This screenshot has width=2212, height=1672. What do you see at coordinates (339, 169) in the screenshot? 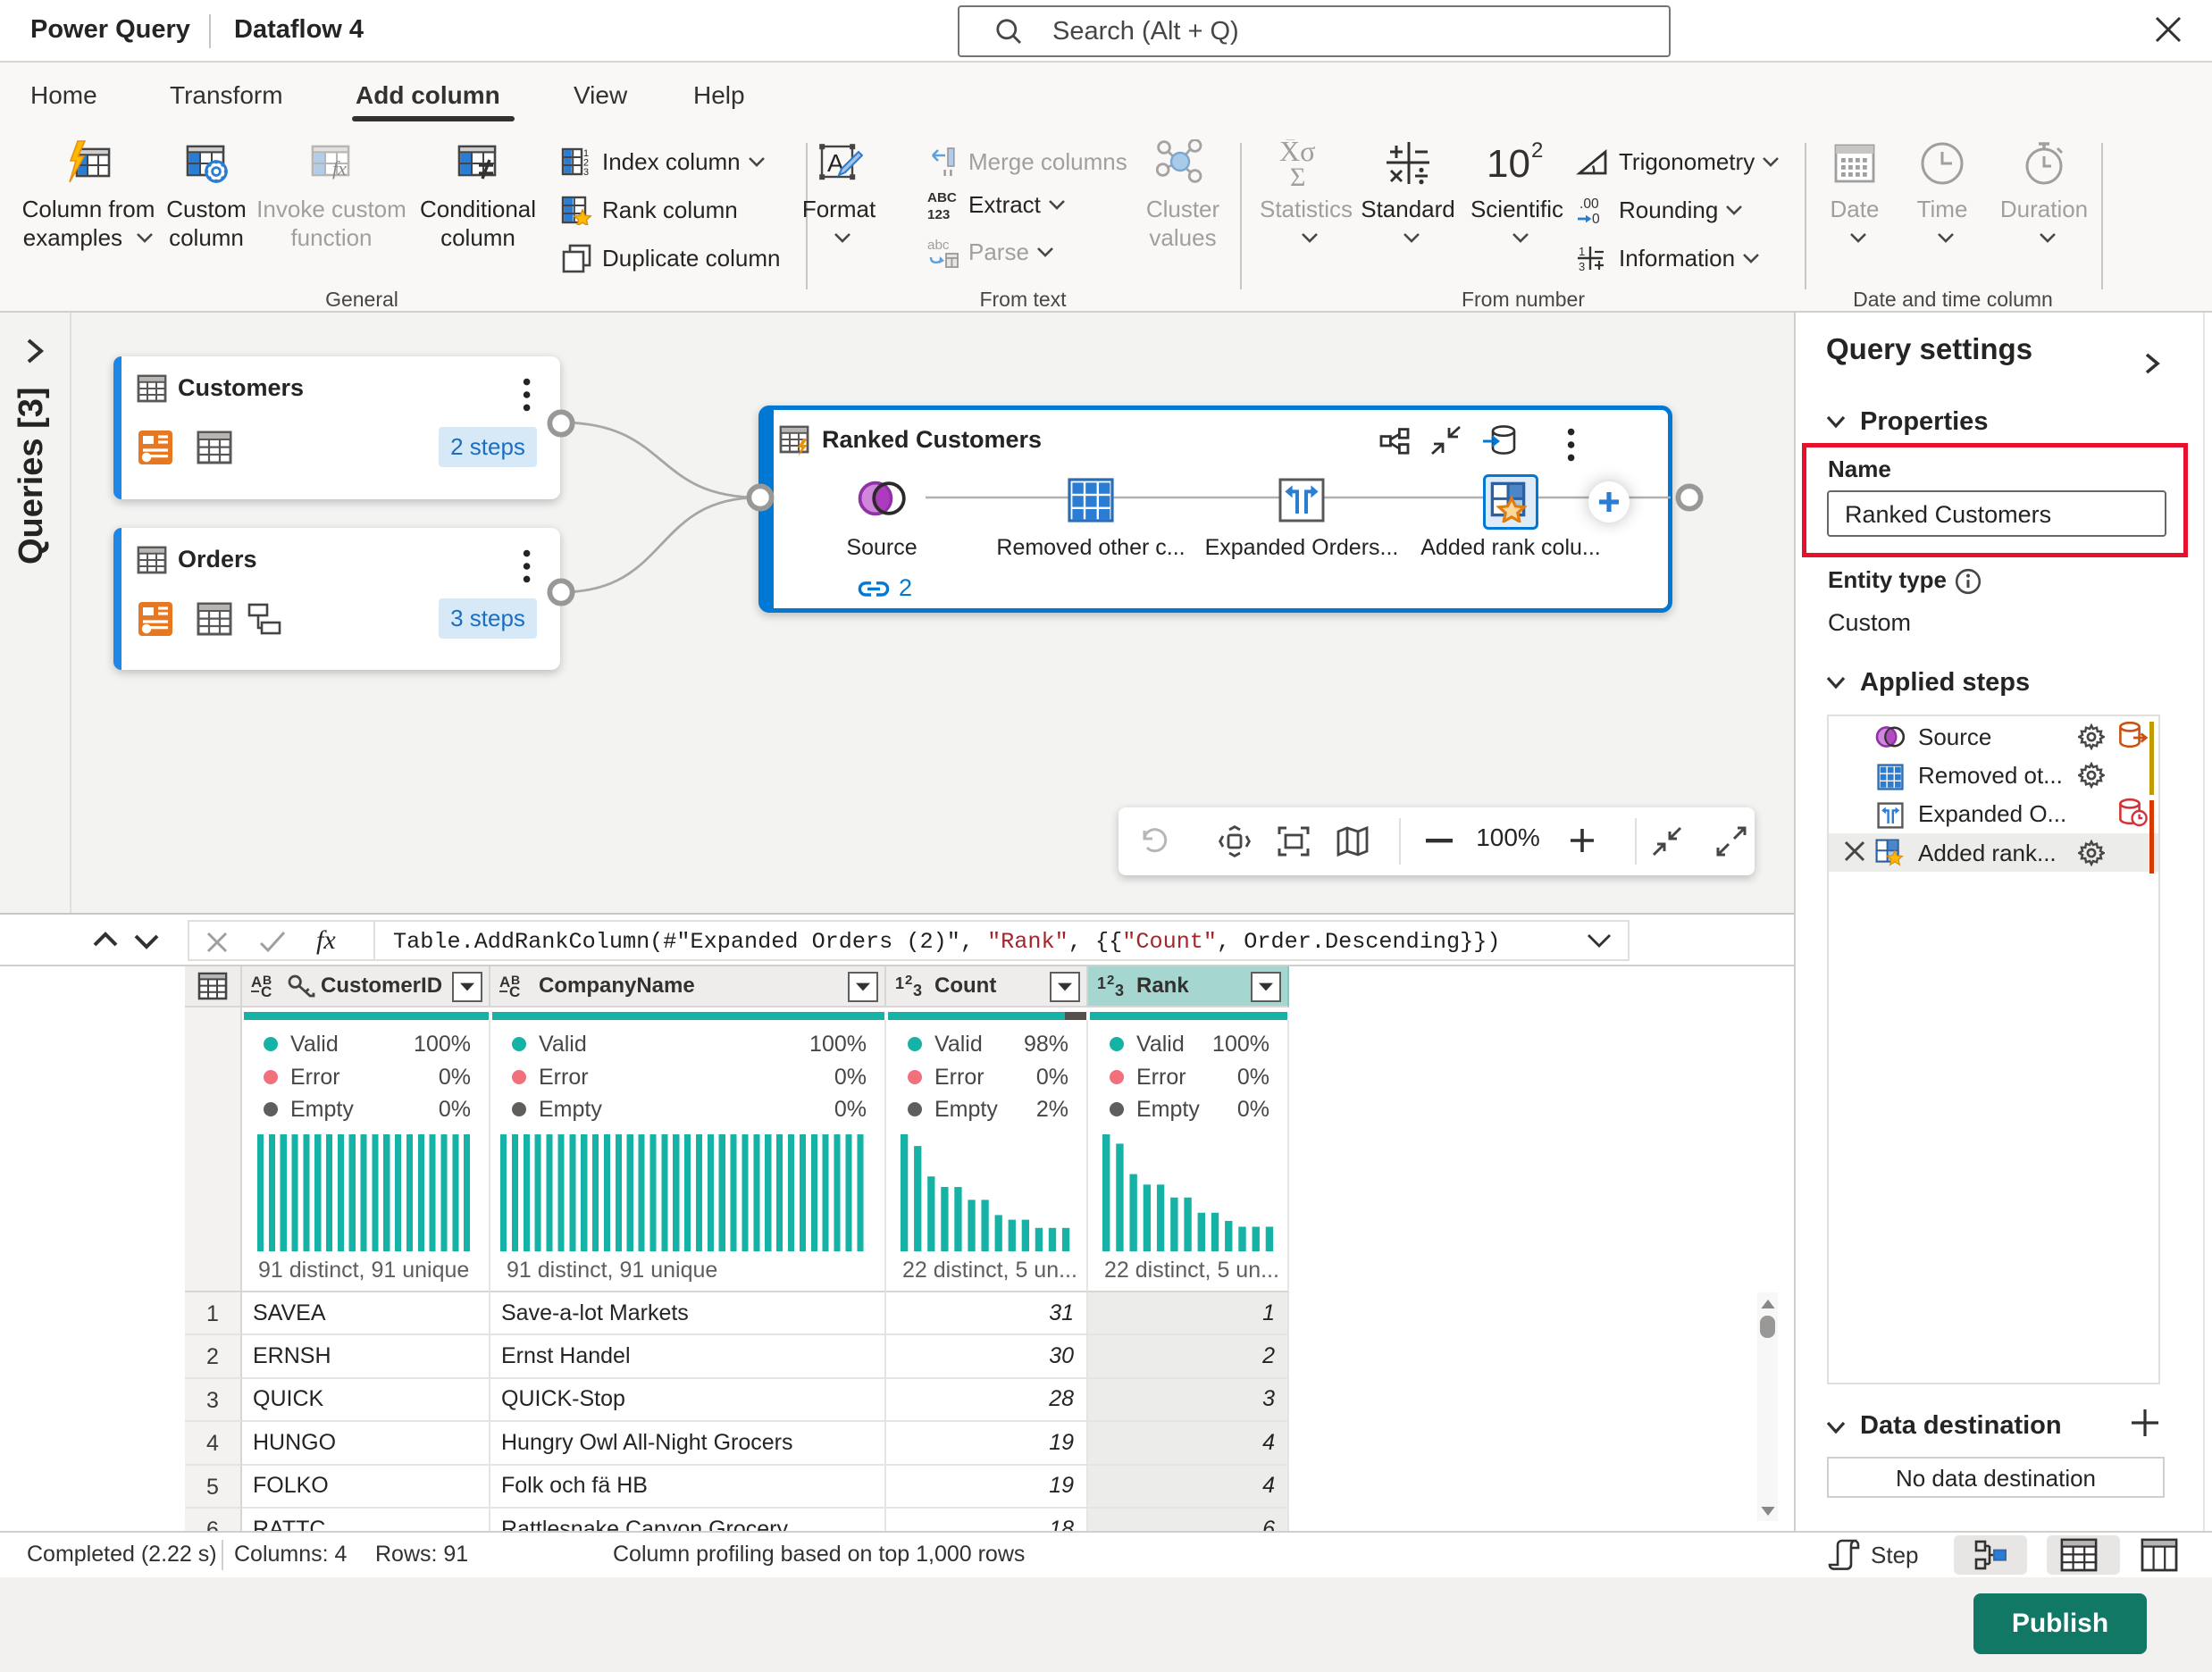
I see `svg-text: fx` at bounding box center [339, 169].